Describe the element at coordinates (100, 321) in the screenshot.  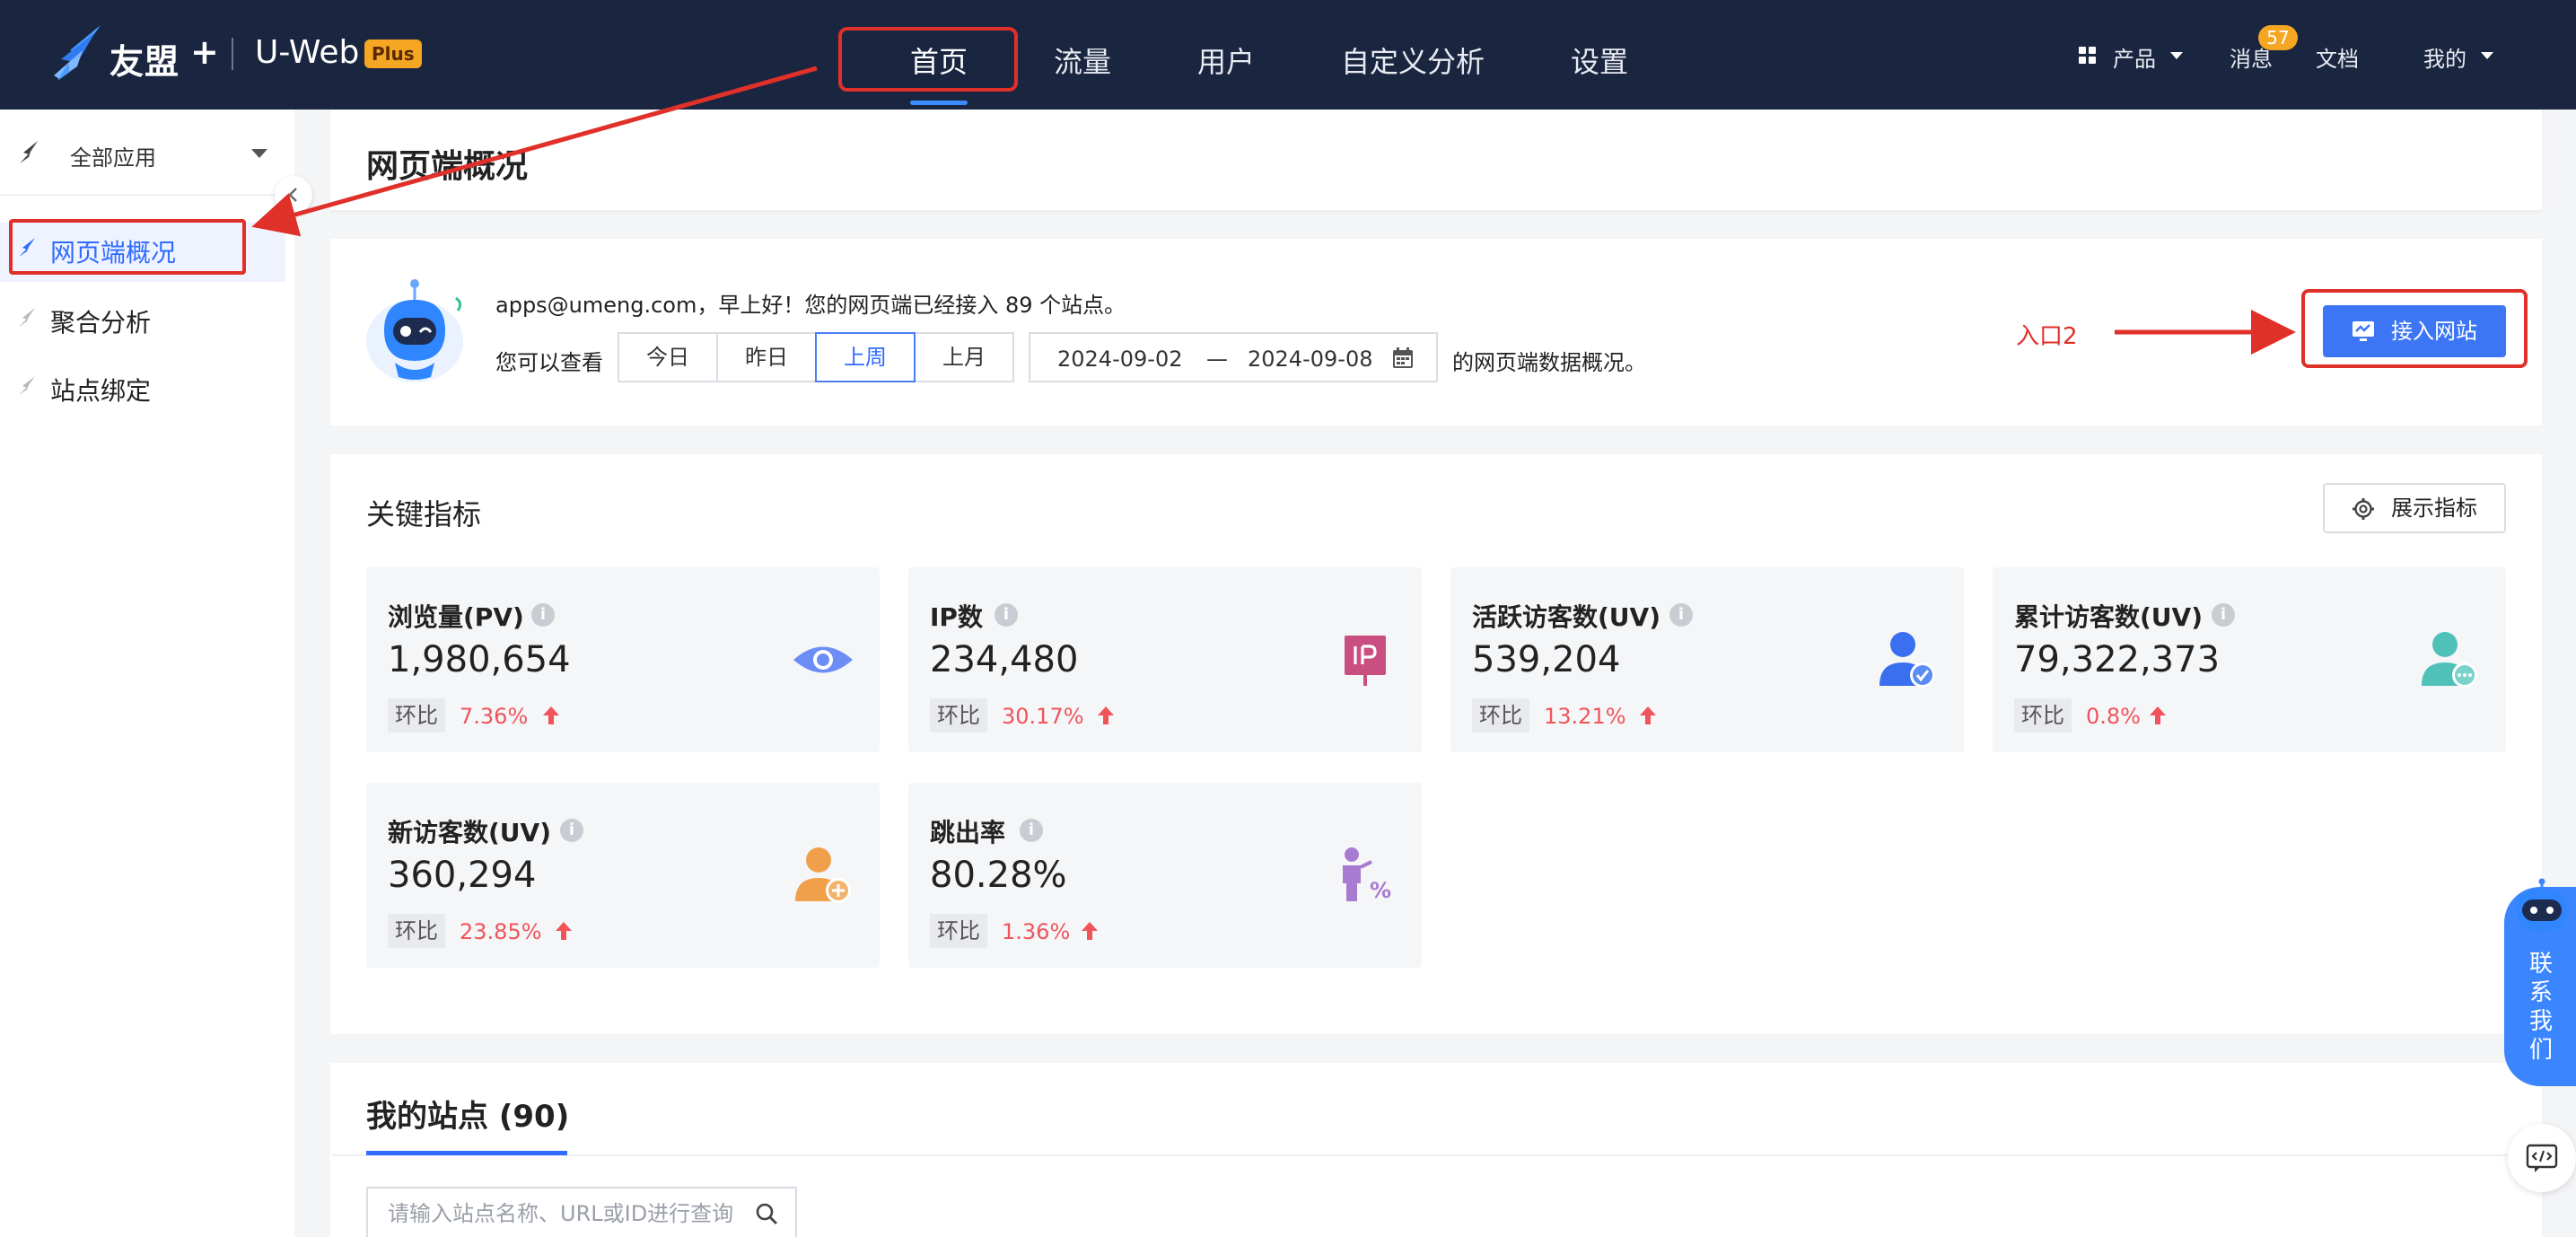
I see `sidebar-item-aggregate-analysis: 聚合分析` at that location.